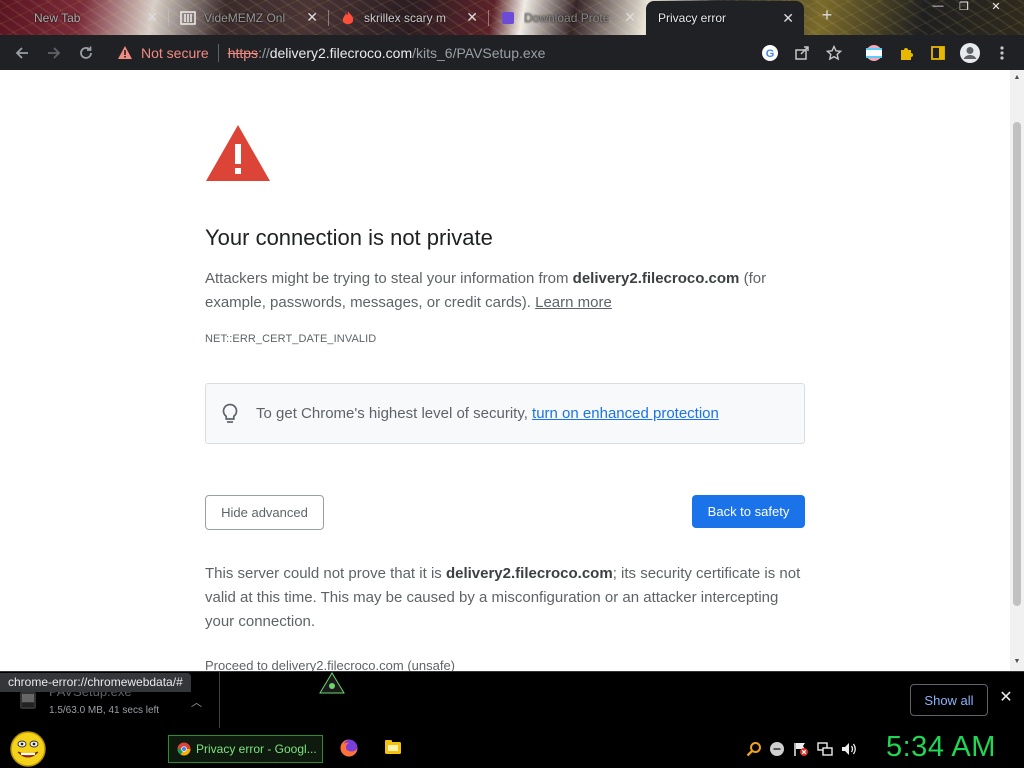  I want to click on tab-title: Download Prote, so click(567, 17).